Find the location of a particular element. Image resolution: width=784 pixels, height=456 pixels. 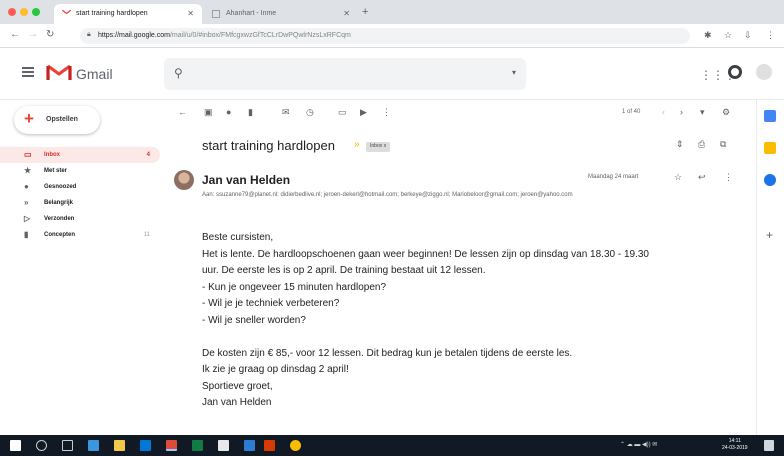

sidebar-item-sent: ▷ Verzonden is located at coordinates (80, 219).